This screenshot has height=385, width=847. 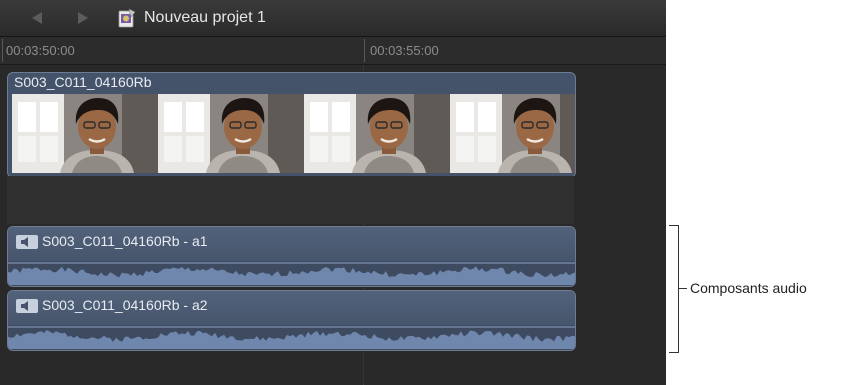 I want to click on audio-component-header: S003_C011_04160Rb - a1, so click(x=291, y=244).